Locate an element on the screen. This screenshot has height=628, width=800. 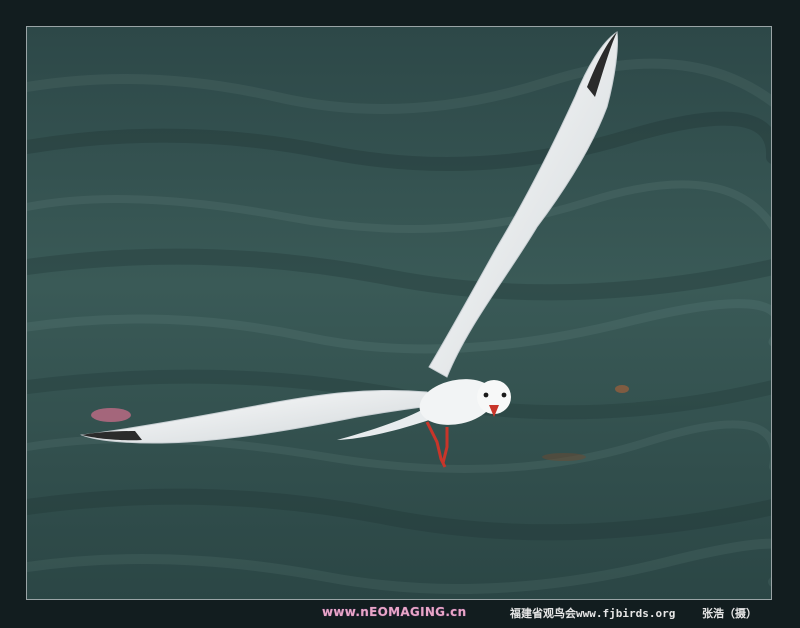
pink-debris is located at coordinates (111, 415).